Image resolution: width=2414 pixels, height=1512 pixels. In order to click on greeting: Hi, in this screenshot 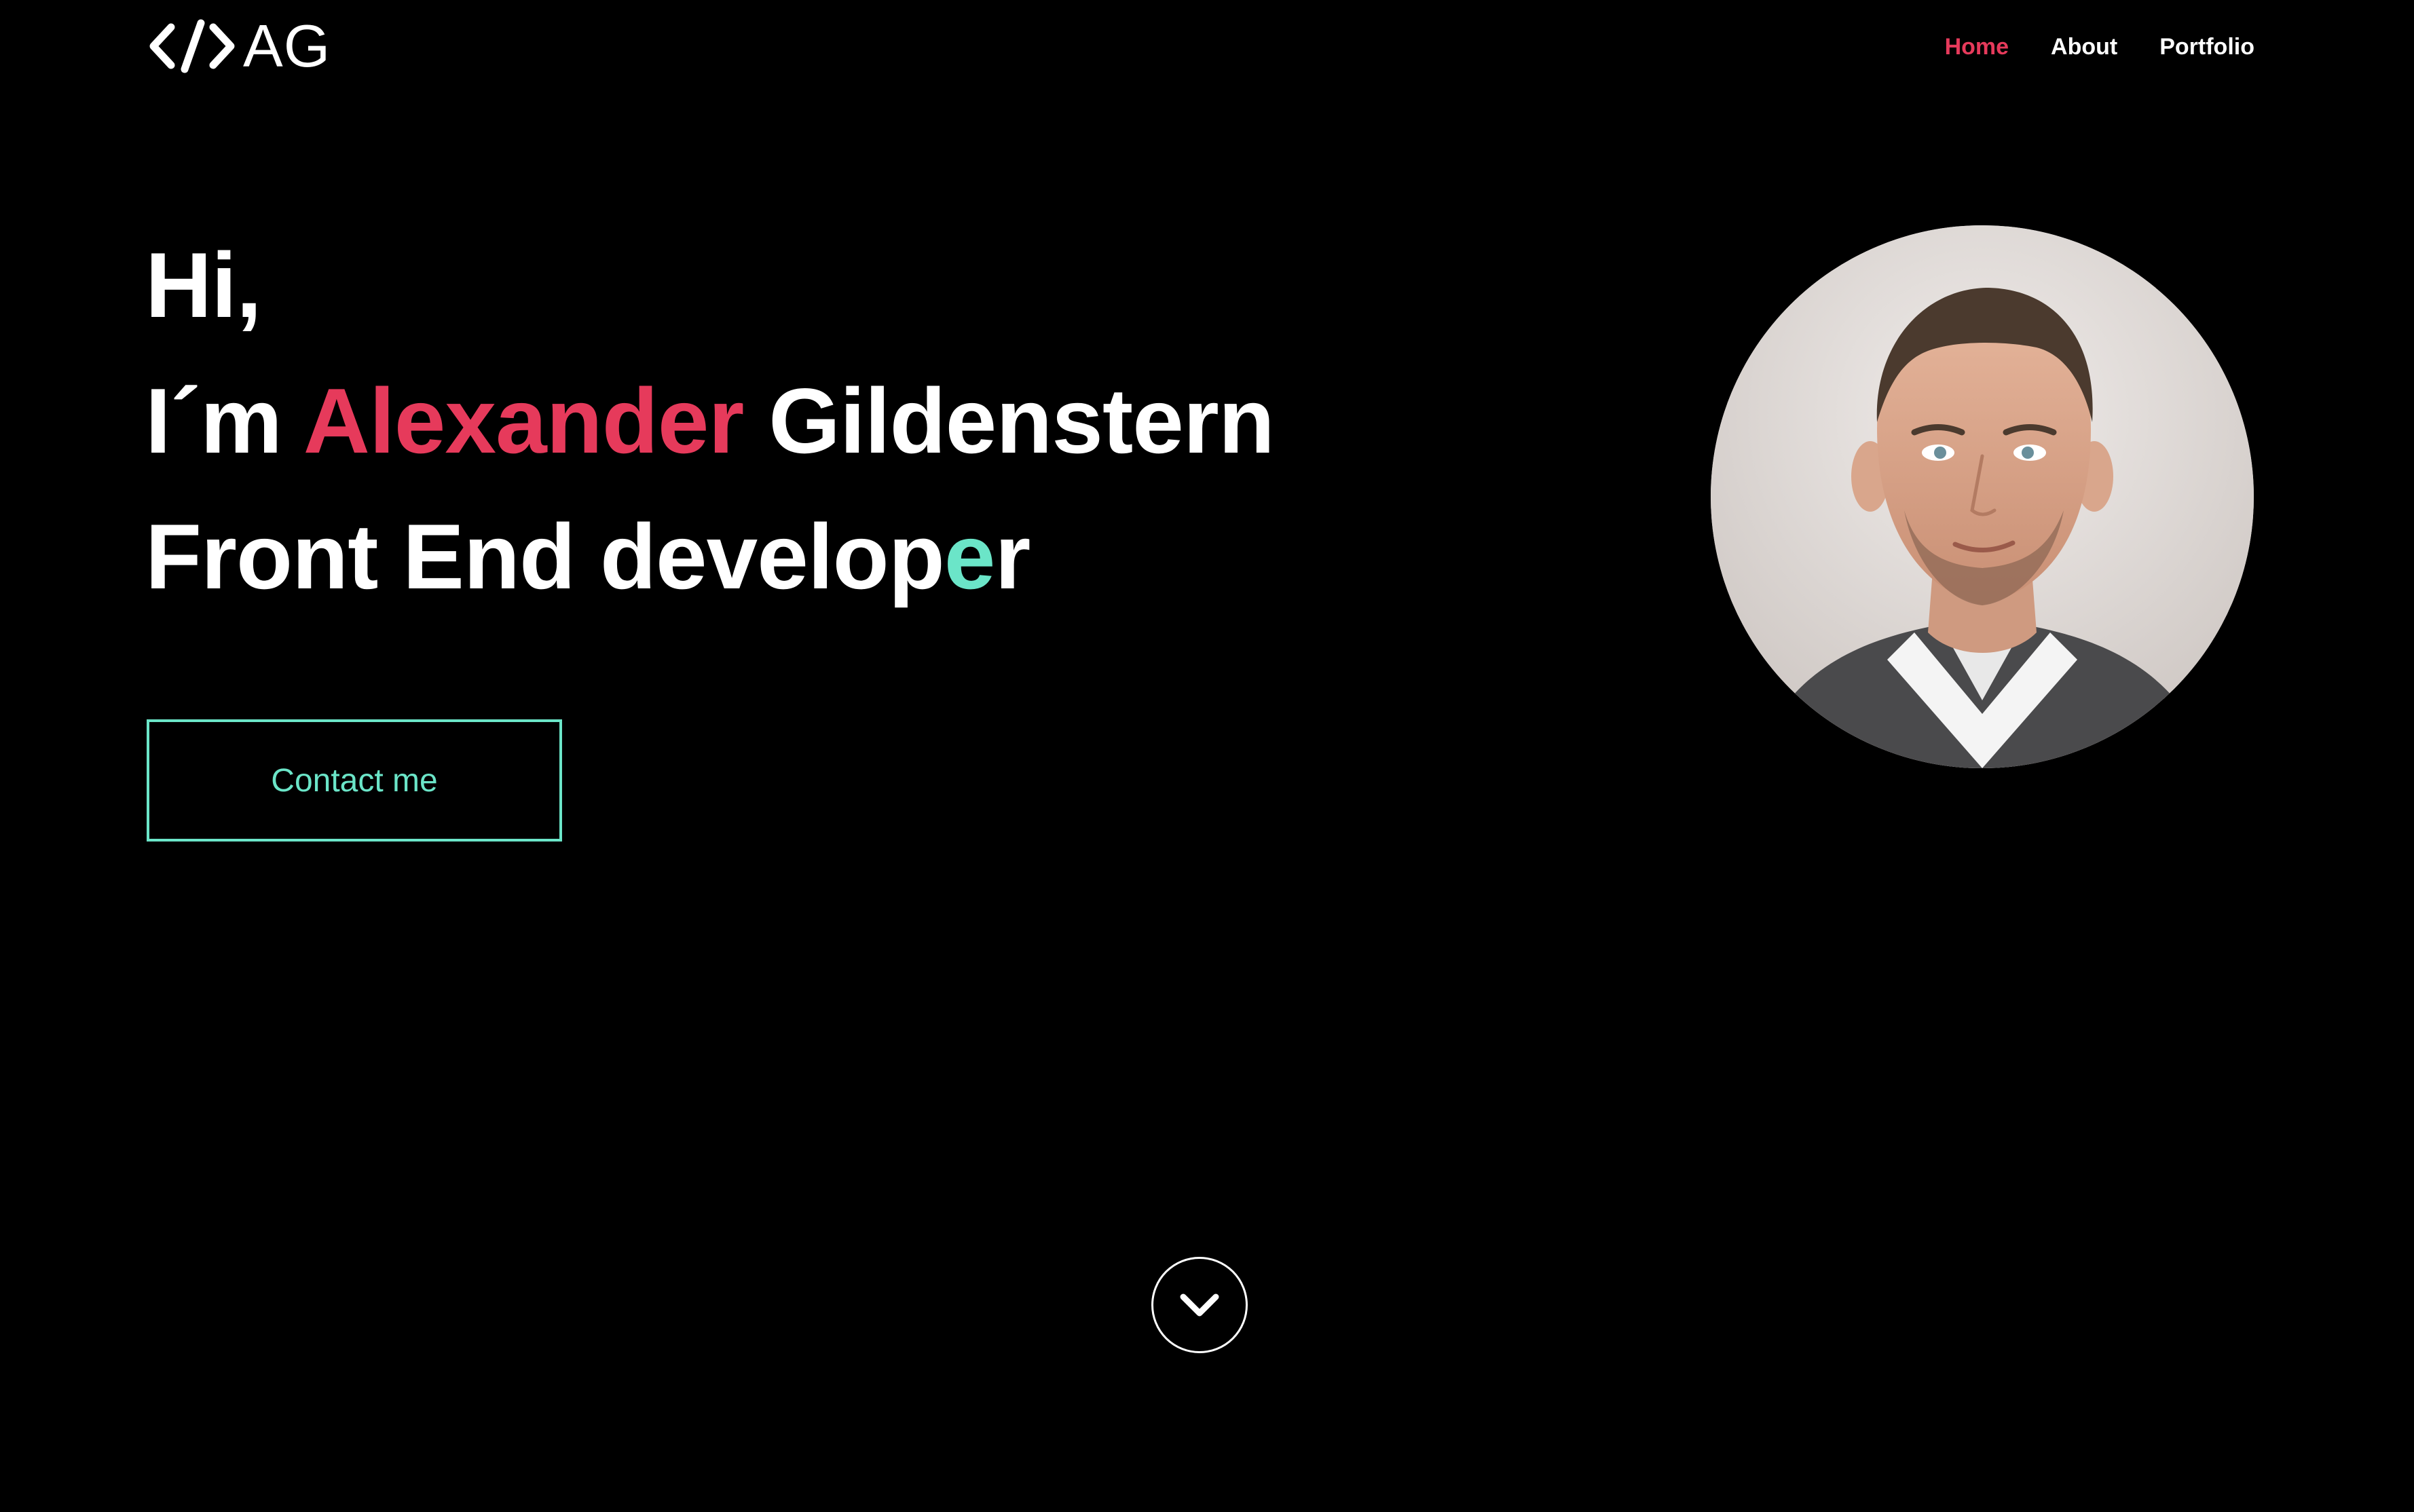, I will do `click(203, 285)`.